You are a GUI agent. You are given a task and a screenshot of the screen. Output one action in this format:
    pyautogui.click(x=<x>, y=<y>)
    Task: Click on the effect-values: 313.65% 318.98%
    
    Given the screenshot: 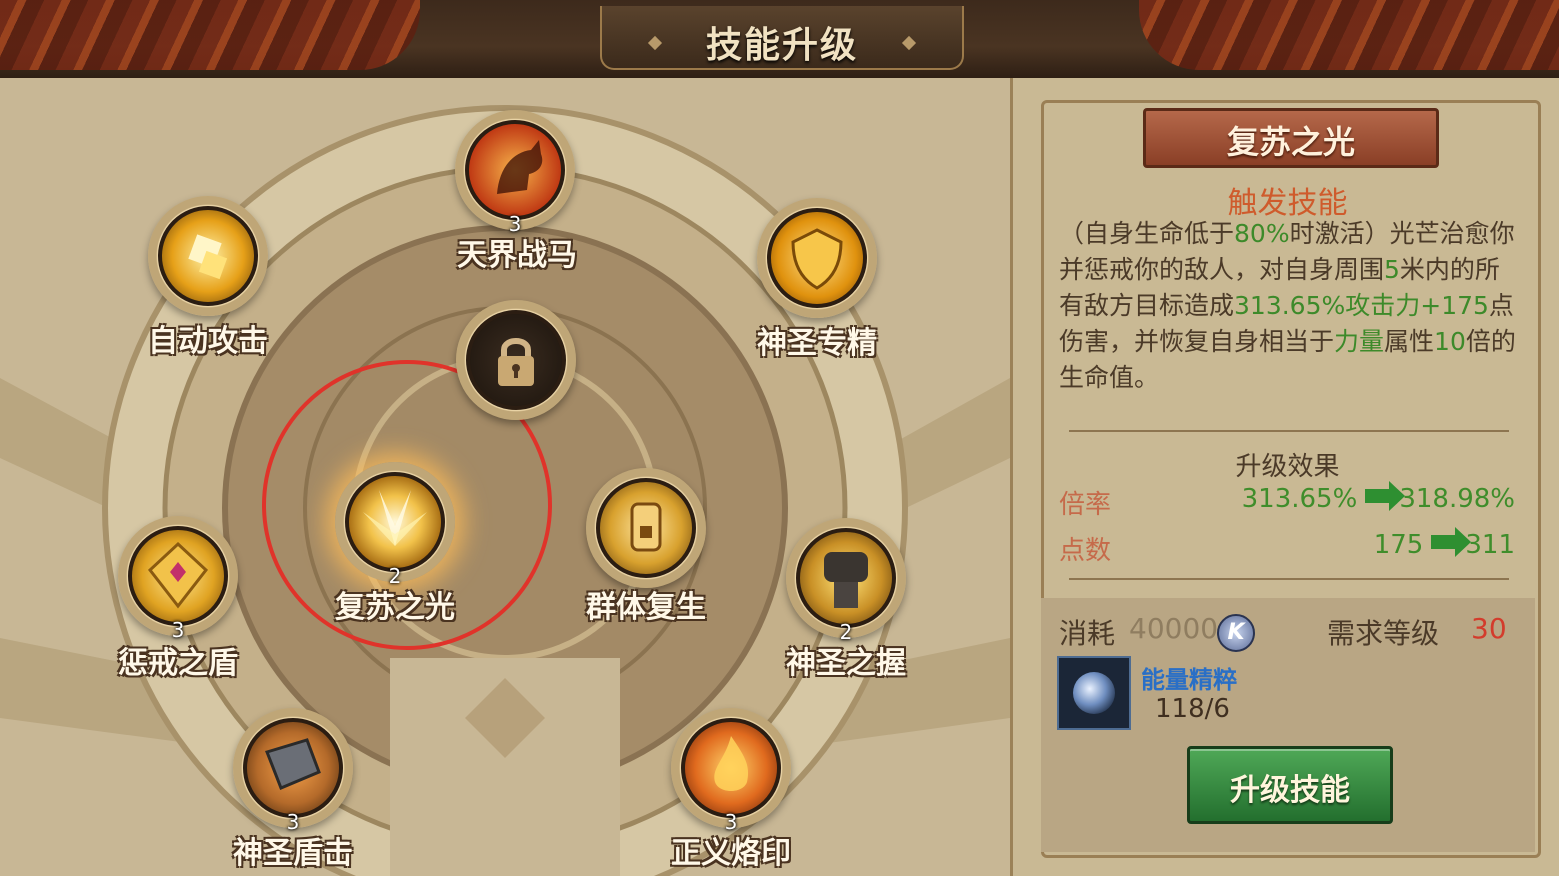 What is the action you would take?
    pyautogui.click(x=1378, y=497)
    